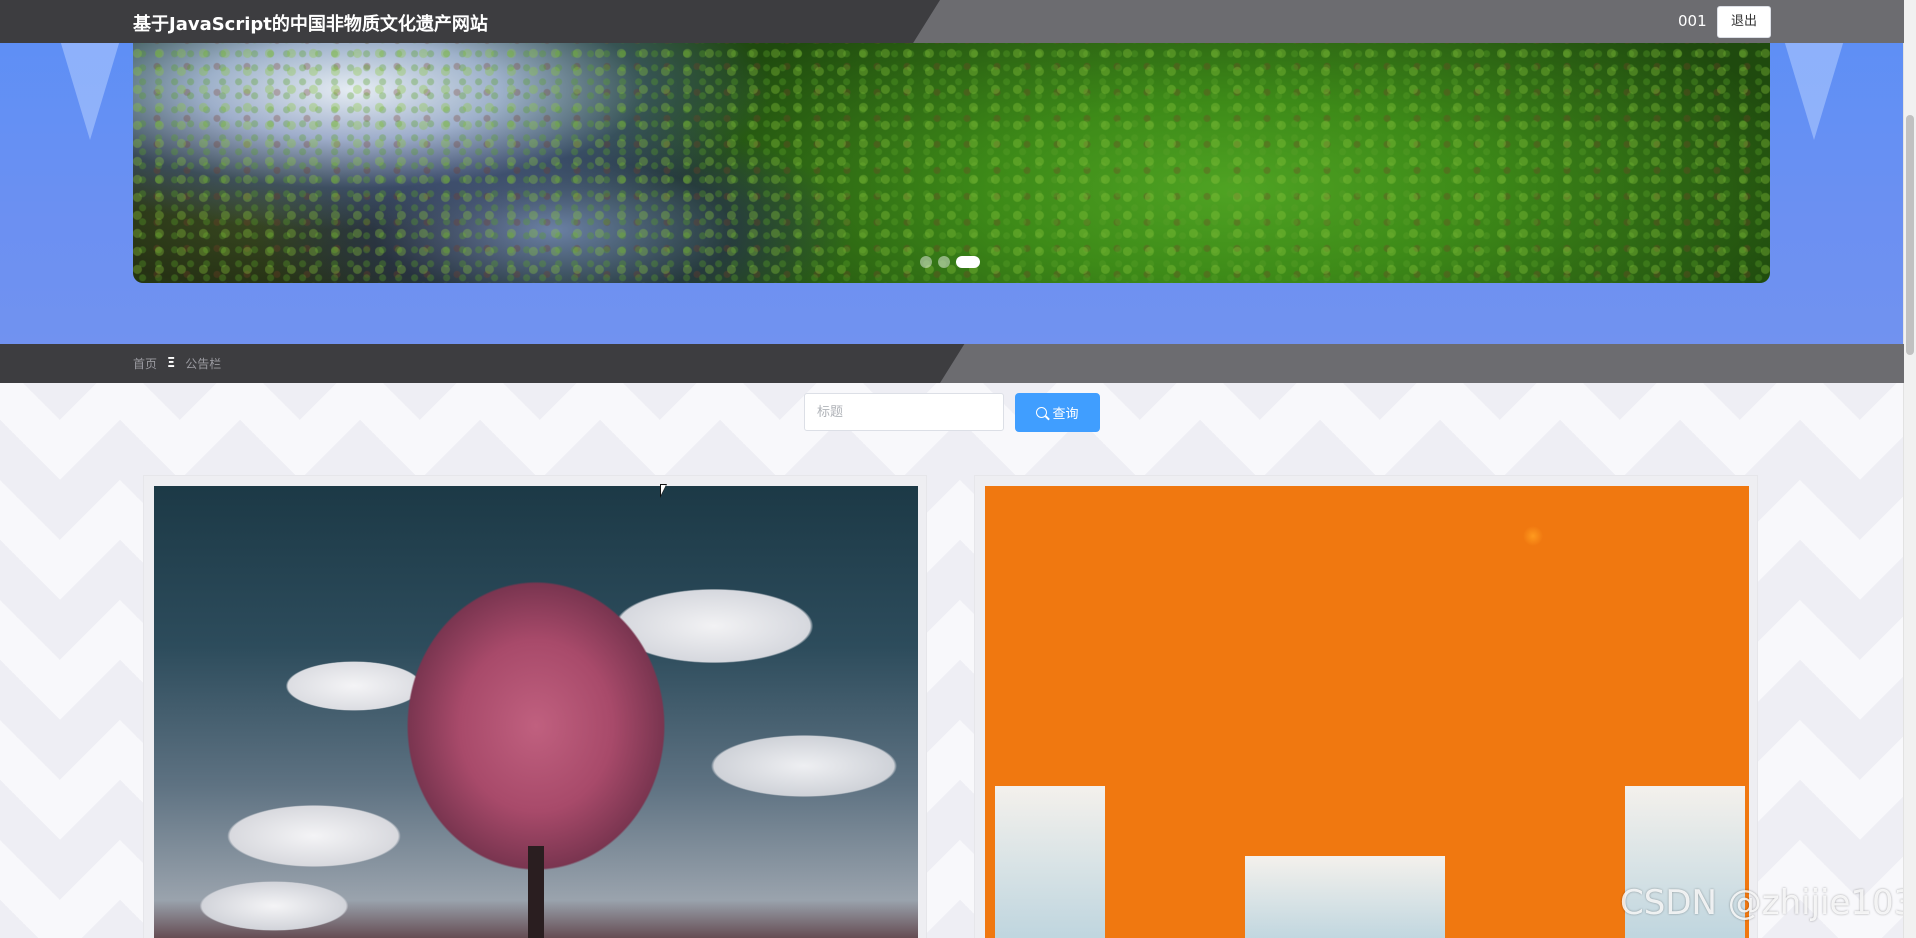 Image resolution: width=1916 pixels, height=938 pixels. I want to click on carousel-indicators, so click(950, 262).